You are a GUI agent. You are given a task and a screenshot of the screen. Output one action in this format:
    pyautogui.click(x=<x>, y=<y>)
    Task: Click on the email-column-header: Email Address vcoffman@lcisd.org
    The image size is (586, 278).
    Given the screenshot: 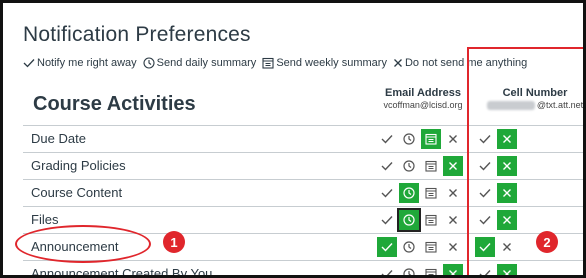 What is the action you would take?
    pyautogui.click(x=423, y=98)
    